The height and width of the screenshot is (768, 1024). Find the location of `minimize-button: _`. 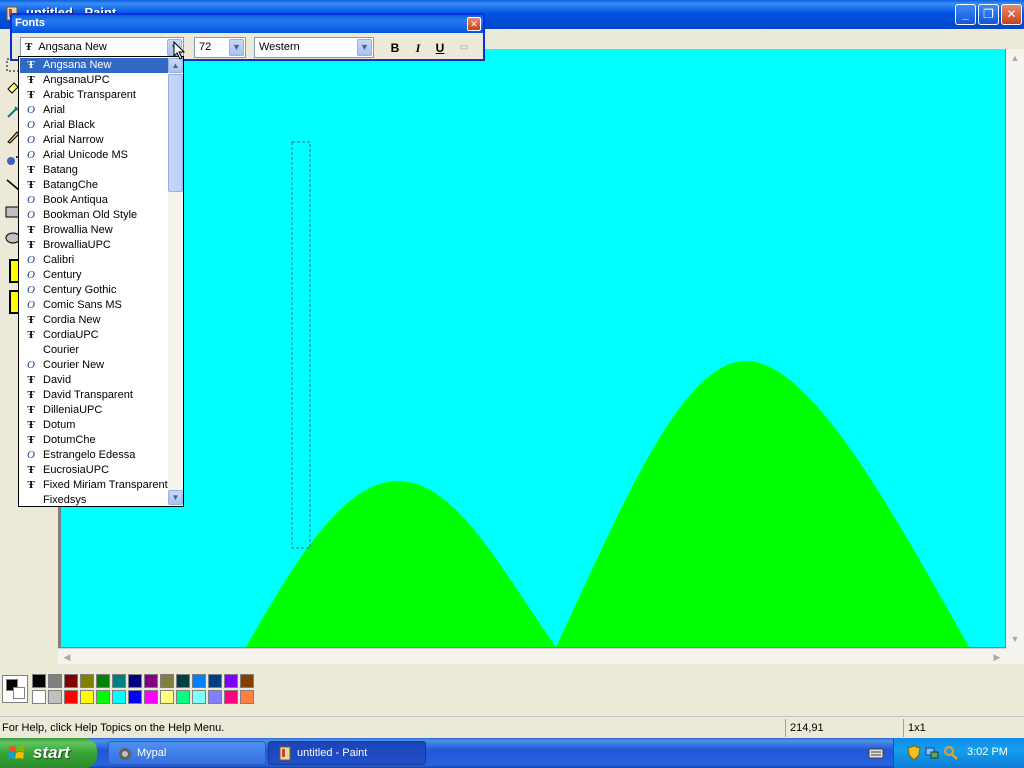

minimize-button: _ is located at coordinates (965, 14).